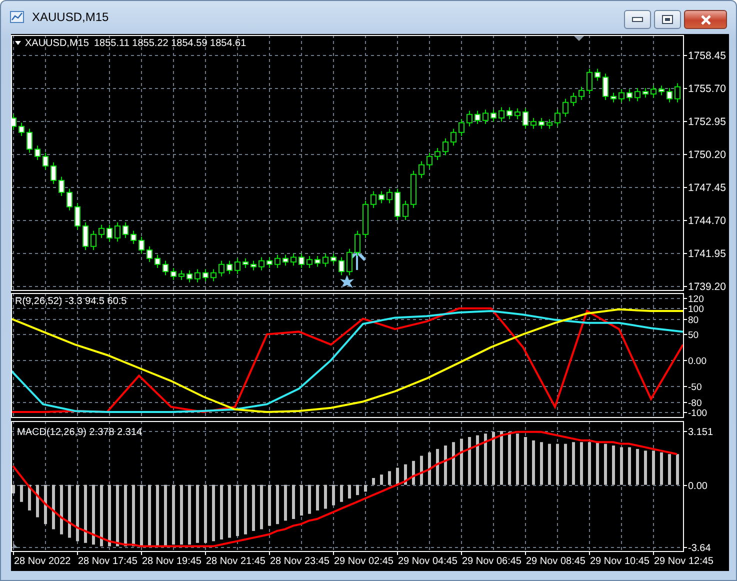 This screenshot has height=581, width=737. Describe the element at coordinates (707, 155) in the screenshot. I see `axis-label: 1750.20` at that location.